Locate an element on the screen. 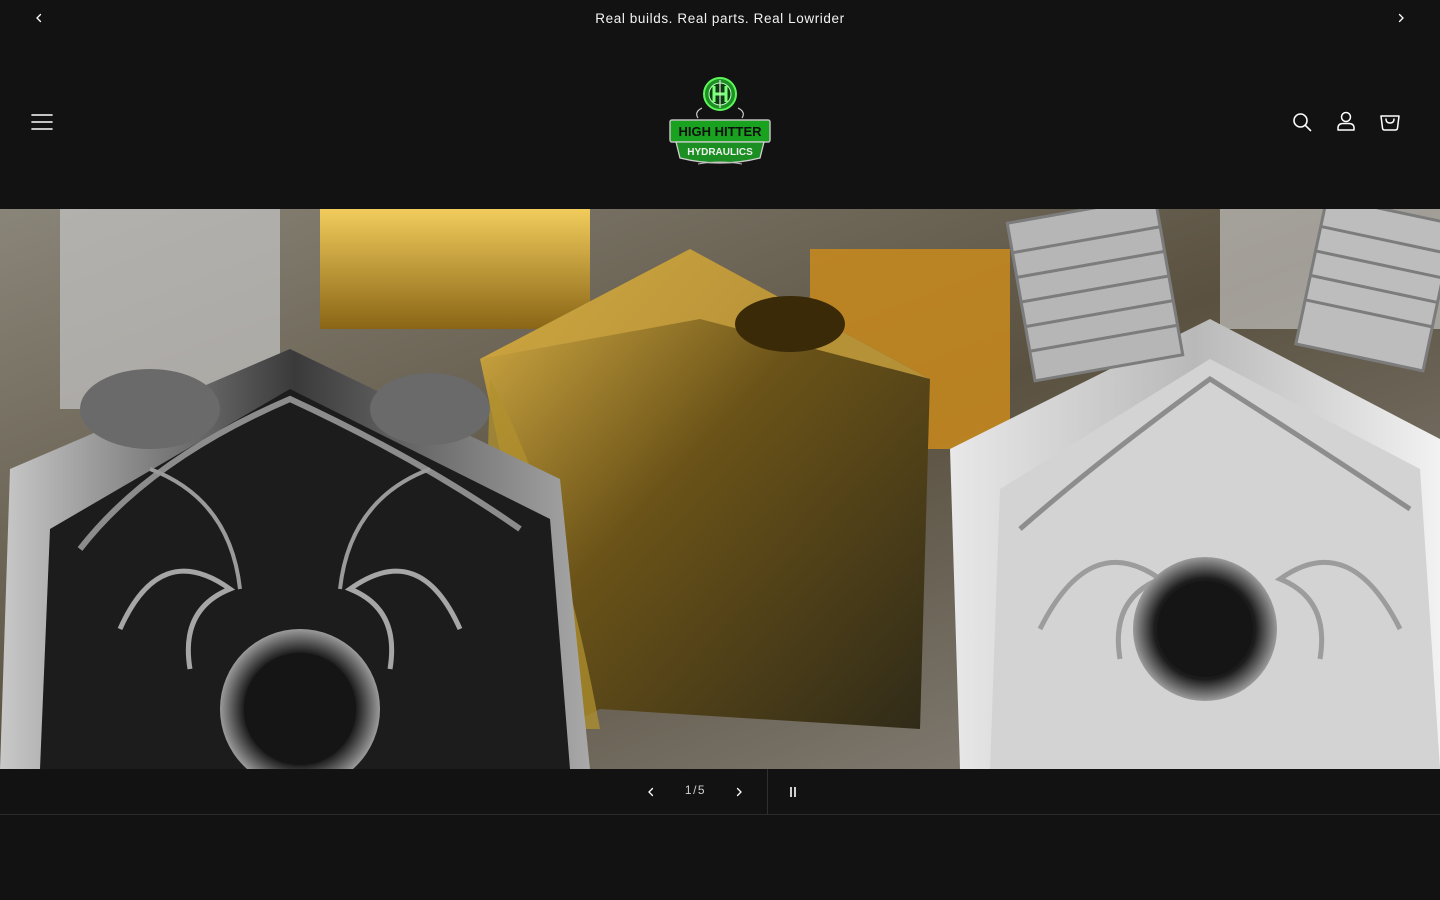 This screenshot has height=900, width=1440. announcement-prev-button is located at coordinates (39, 18).